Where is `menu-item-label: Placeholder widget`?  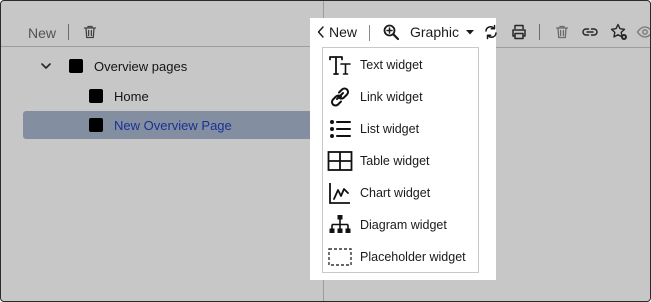
menu-item-label: Placeholder widget is located at coordinates (413, 257).